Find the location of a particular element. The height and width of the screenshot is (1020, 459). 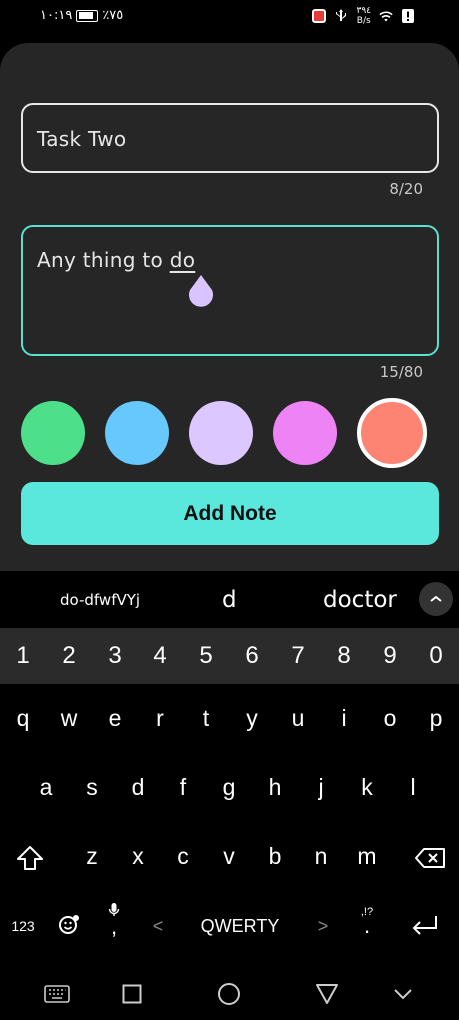

shift-key is located at coordinates (30, 861).